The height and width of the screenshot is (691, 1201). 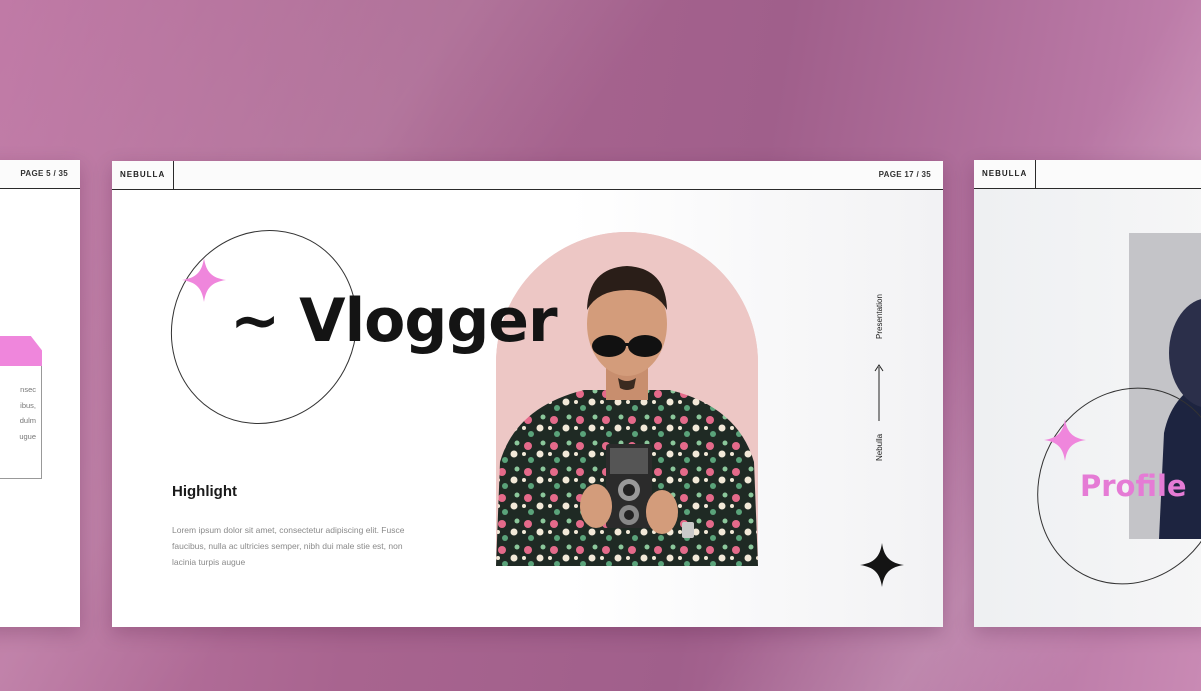 What do you see at coordinates (27, 420) in the screenshot?
I see `card-text-line: dulm` at bounding box center [27, 420].